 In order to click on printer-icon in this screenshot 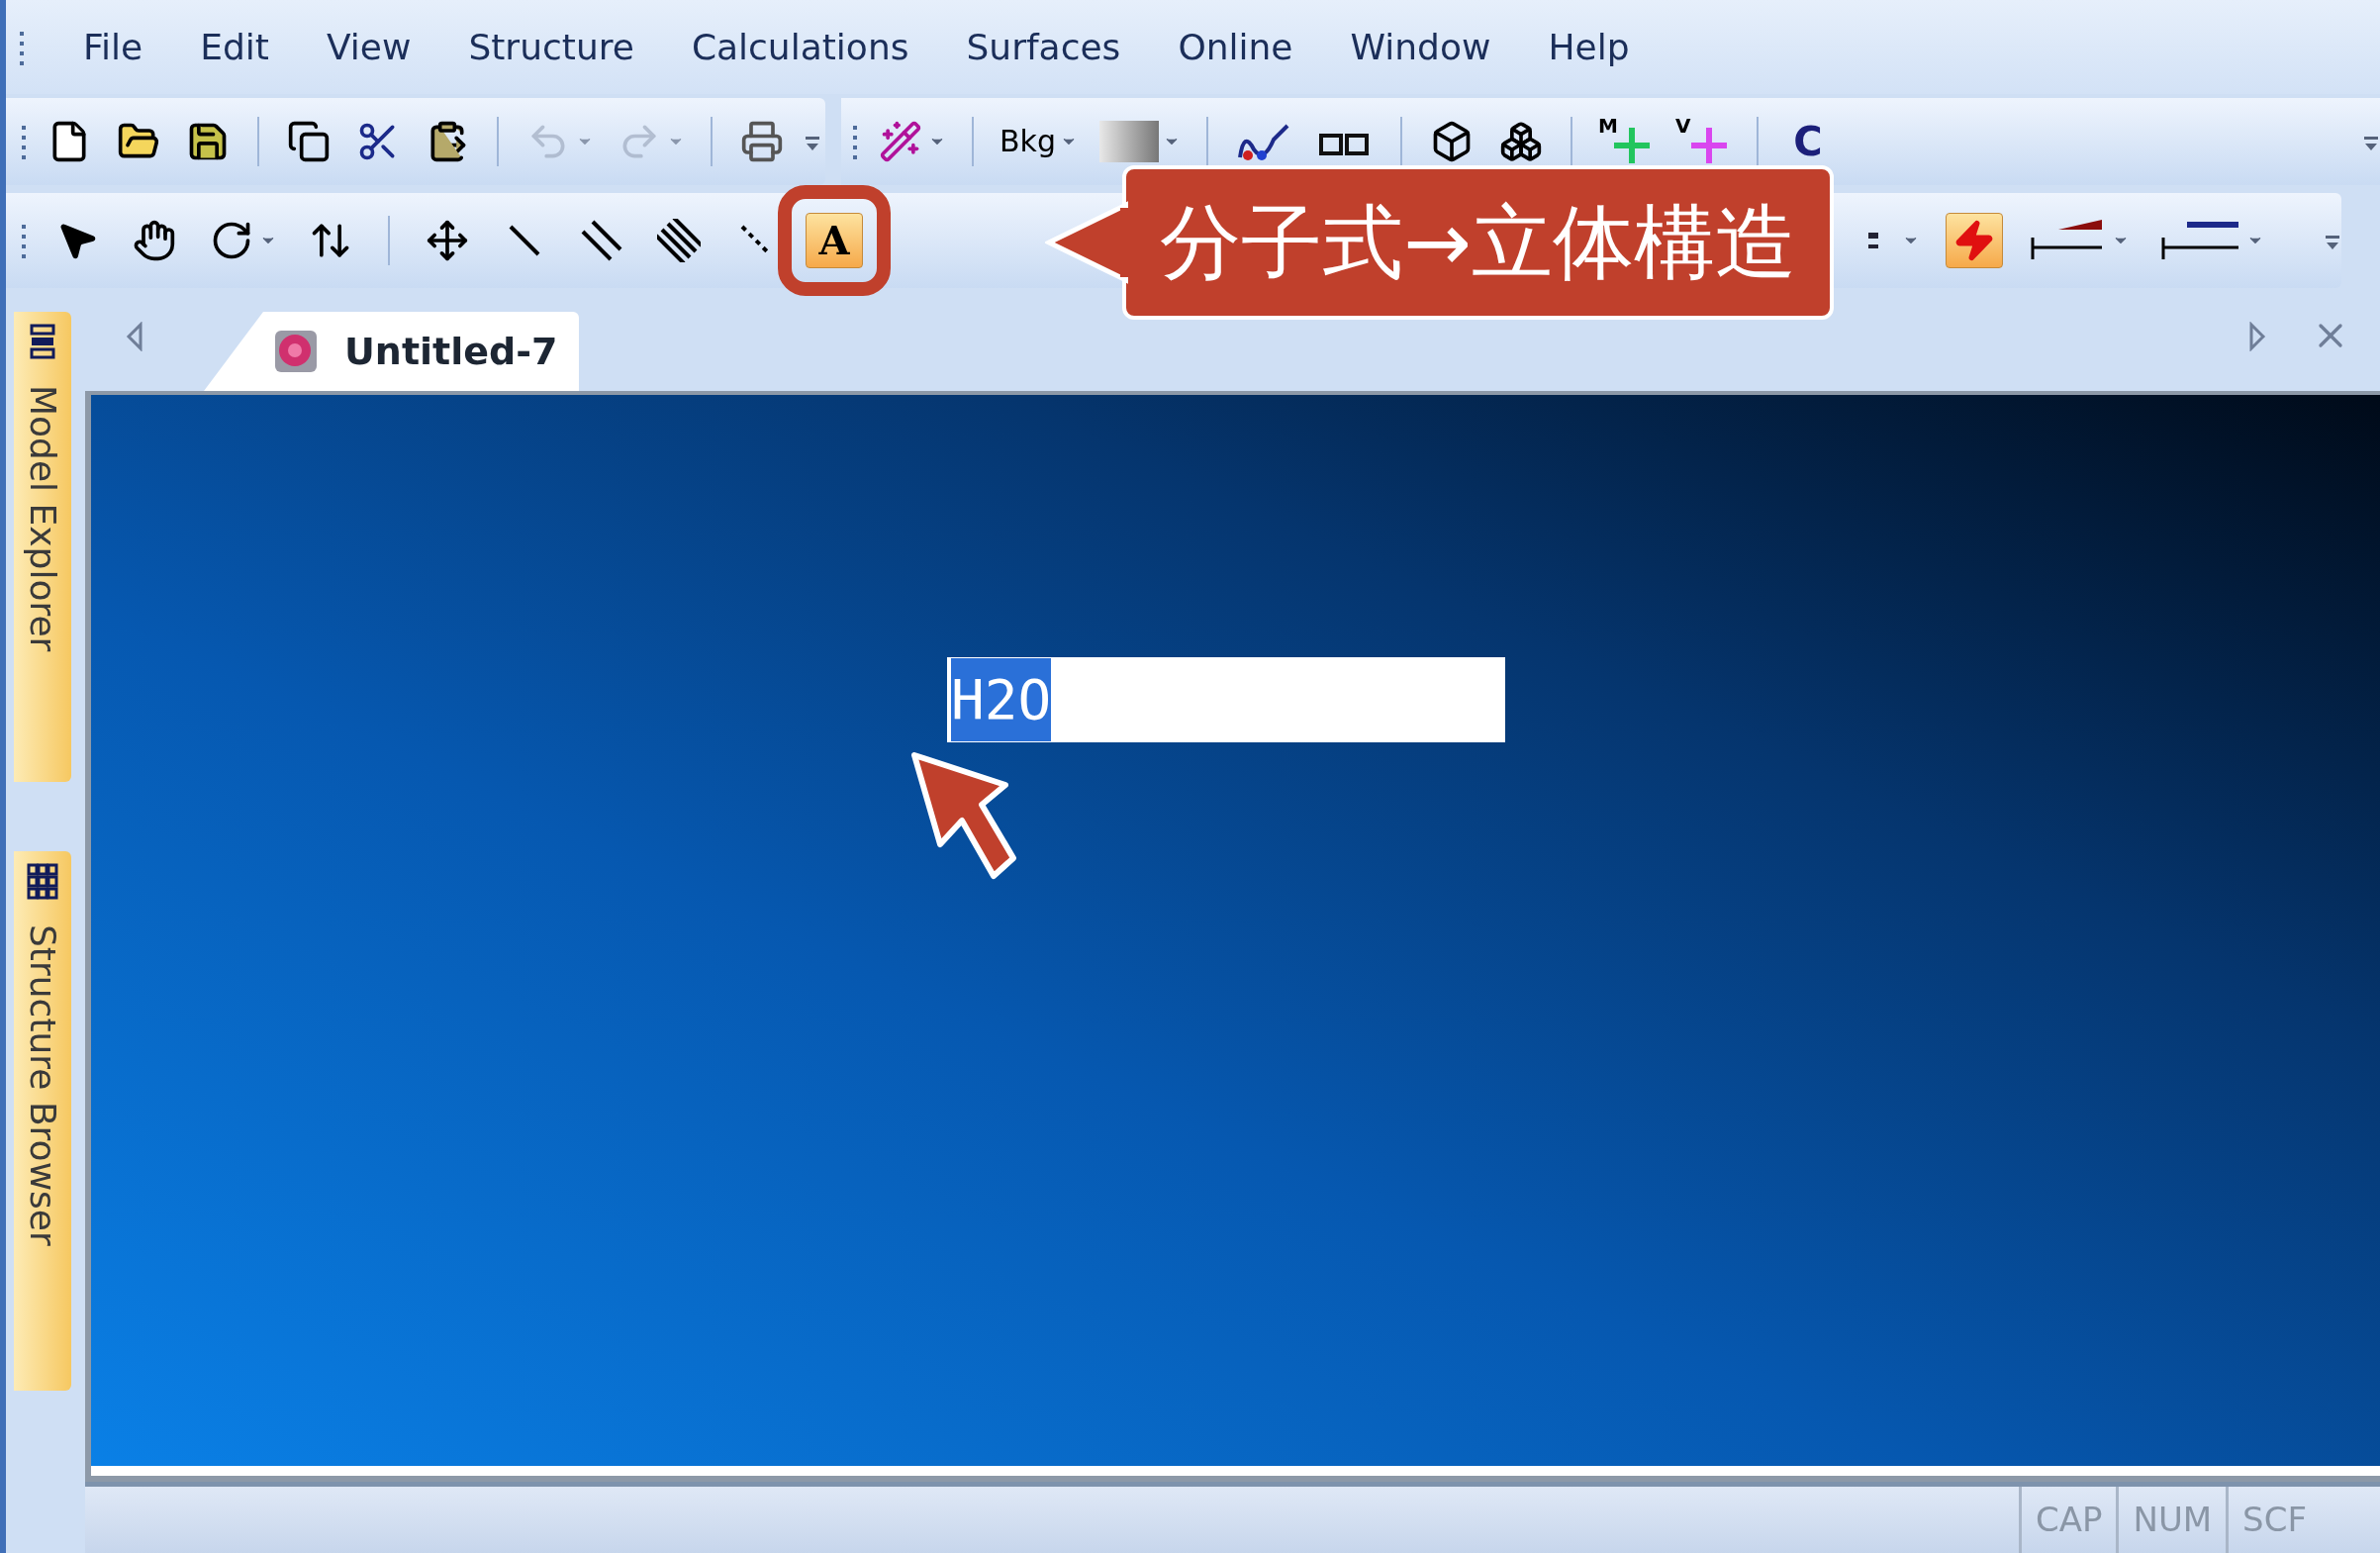, I will do `click(762, 141)`.